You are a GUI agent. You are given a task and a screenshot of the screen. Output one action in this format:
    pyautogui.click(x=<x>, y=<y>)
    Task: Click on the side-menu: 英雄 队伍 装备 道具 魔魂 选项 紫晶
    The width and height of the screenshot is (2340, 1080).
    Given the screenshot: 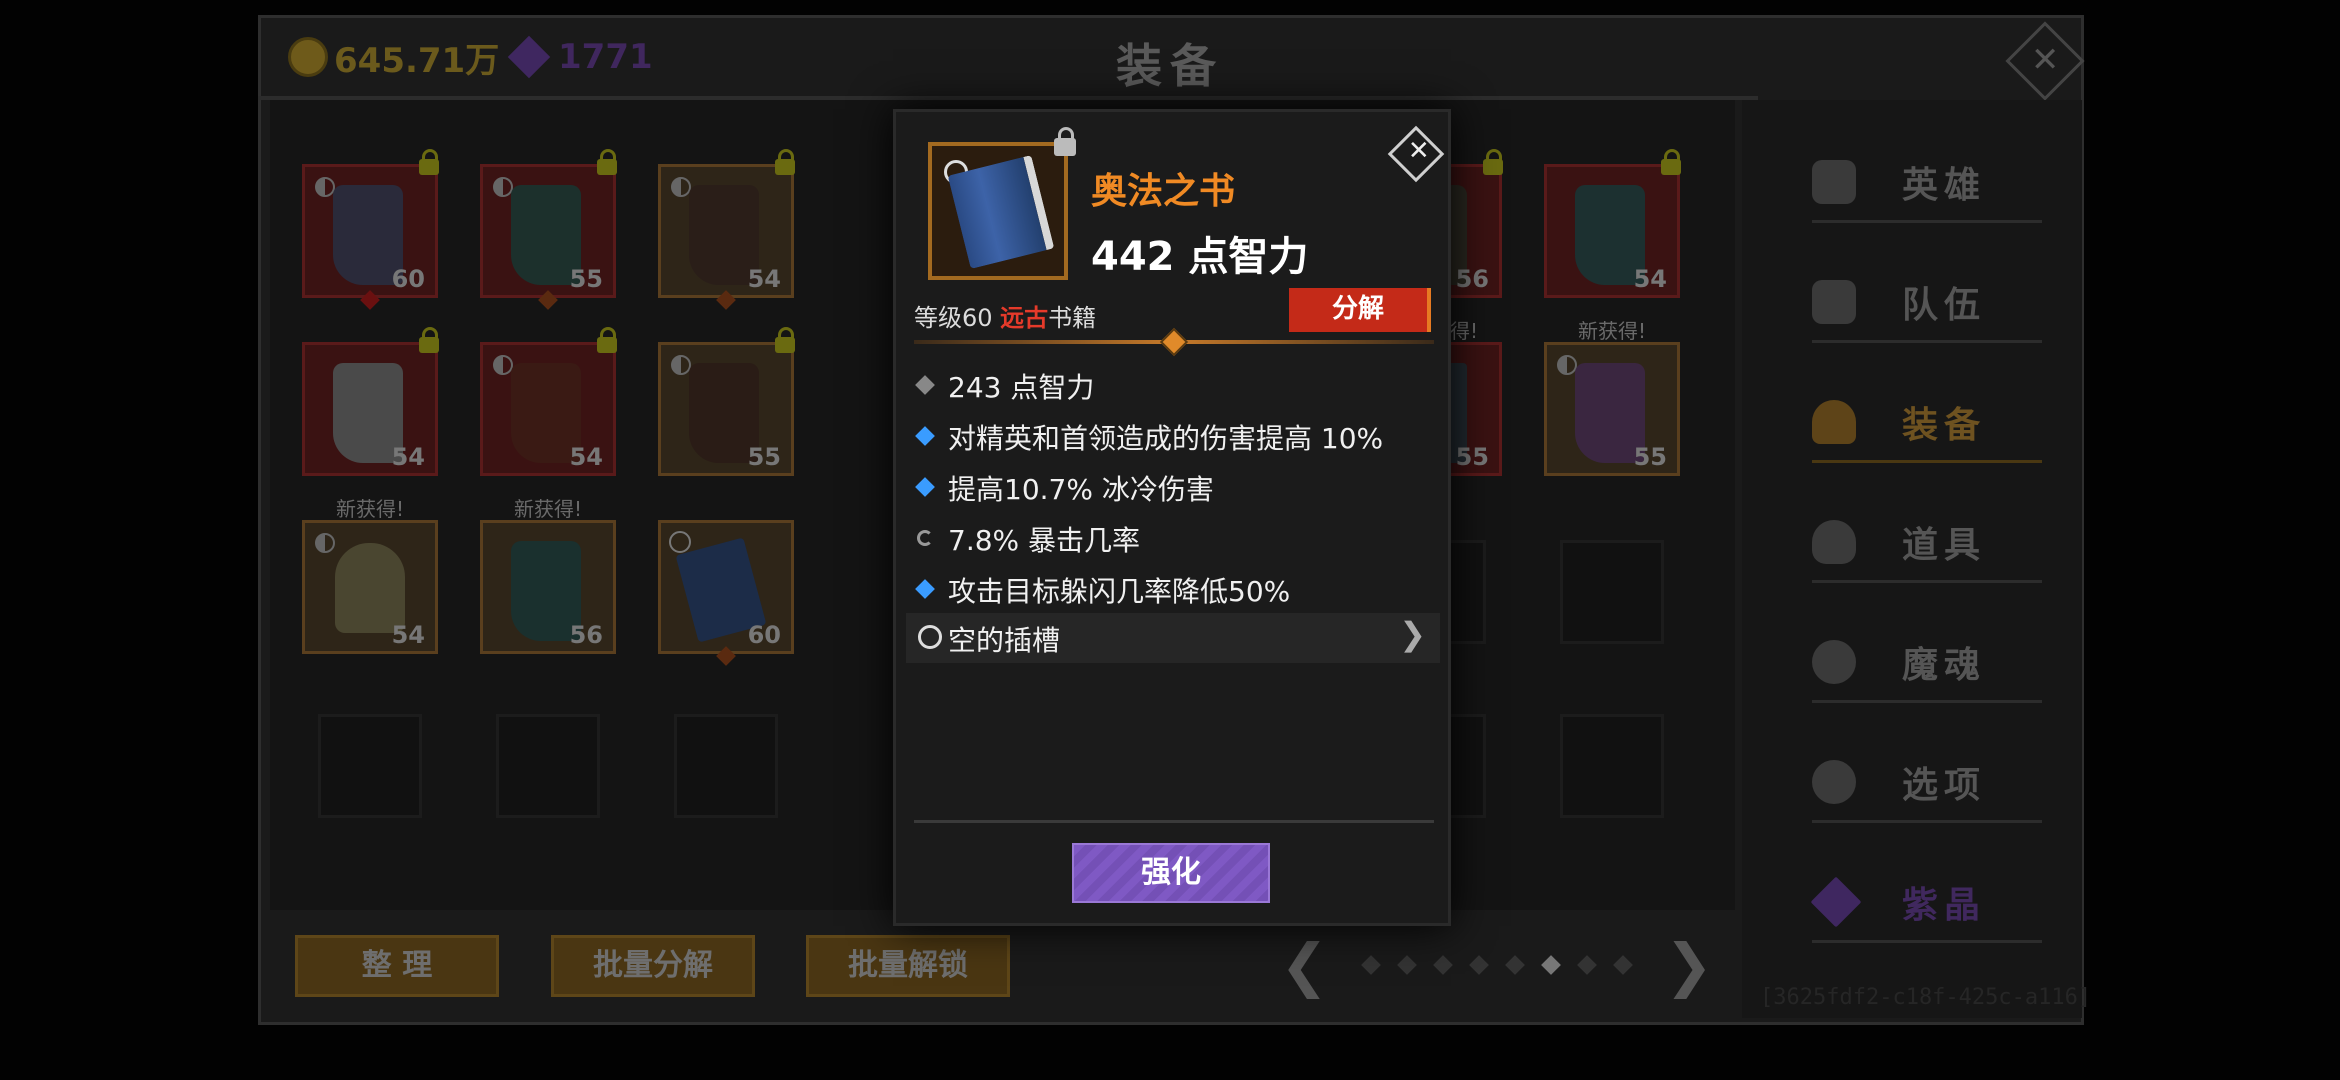 What is the action you would take?
    pyautogui.click(x=1912, y=559)
    